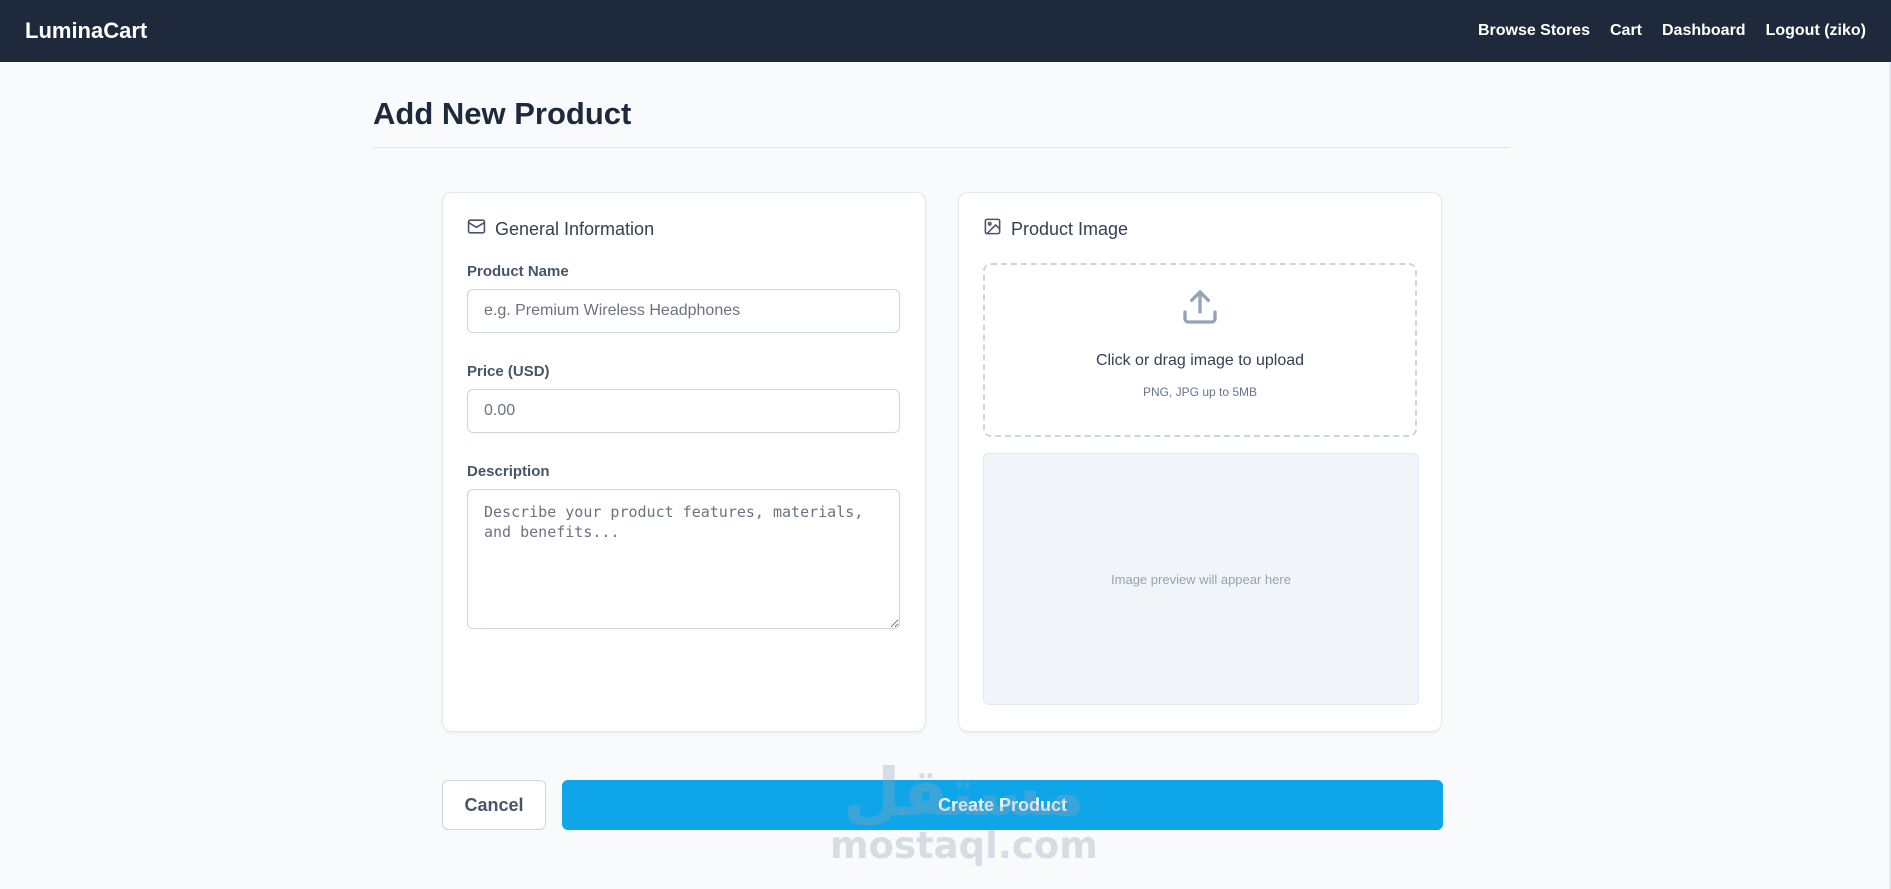  Describe the element at coordinates (1626, 31) in the screenshot. I see `nav-cart-link: Cart` at that location.